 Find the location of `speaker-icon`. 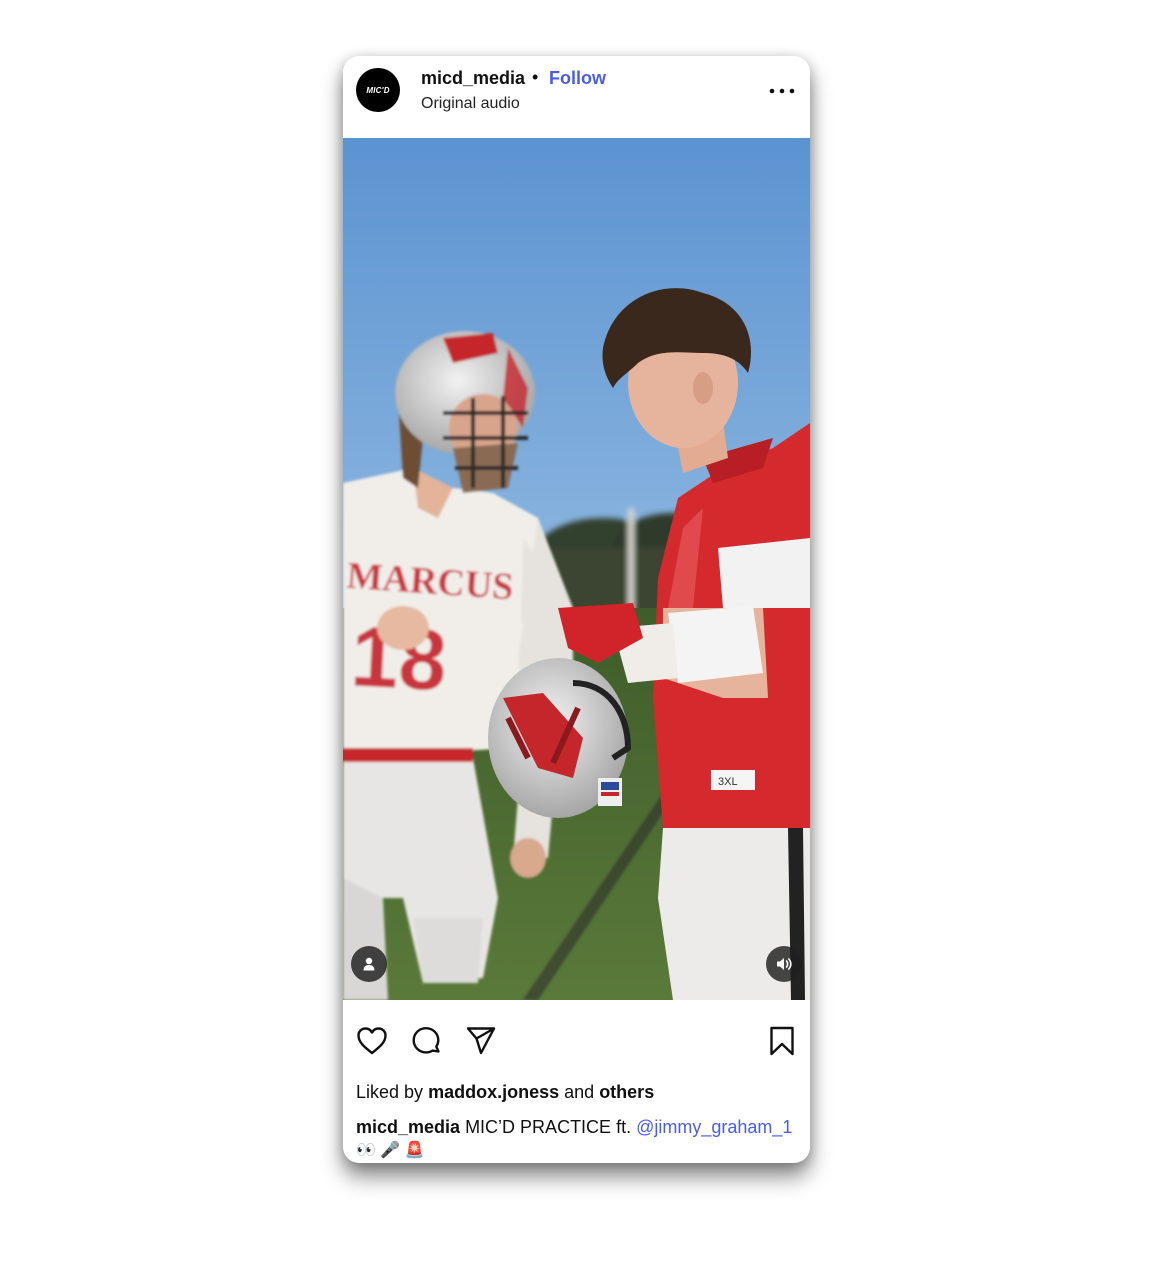

speaker-icon is located at coordinates (784, 964).